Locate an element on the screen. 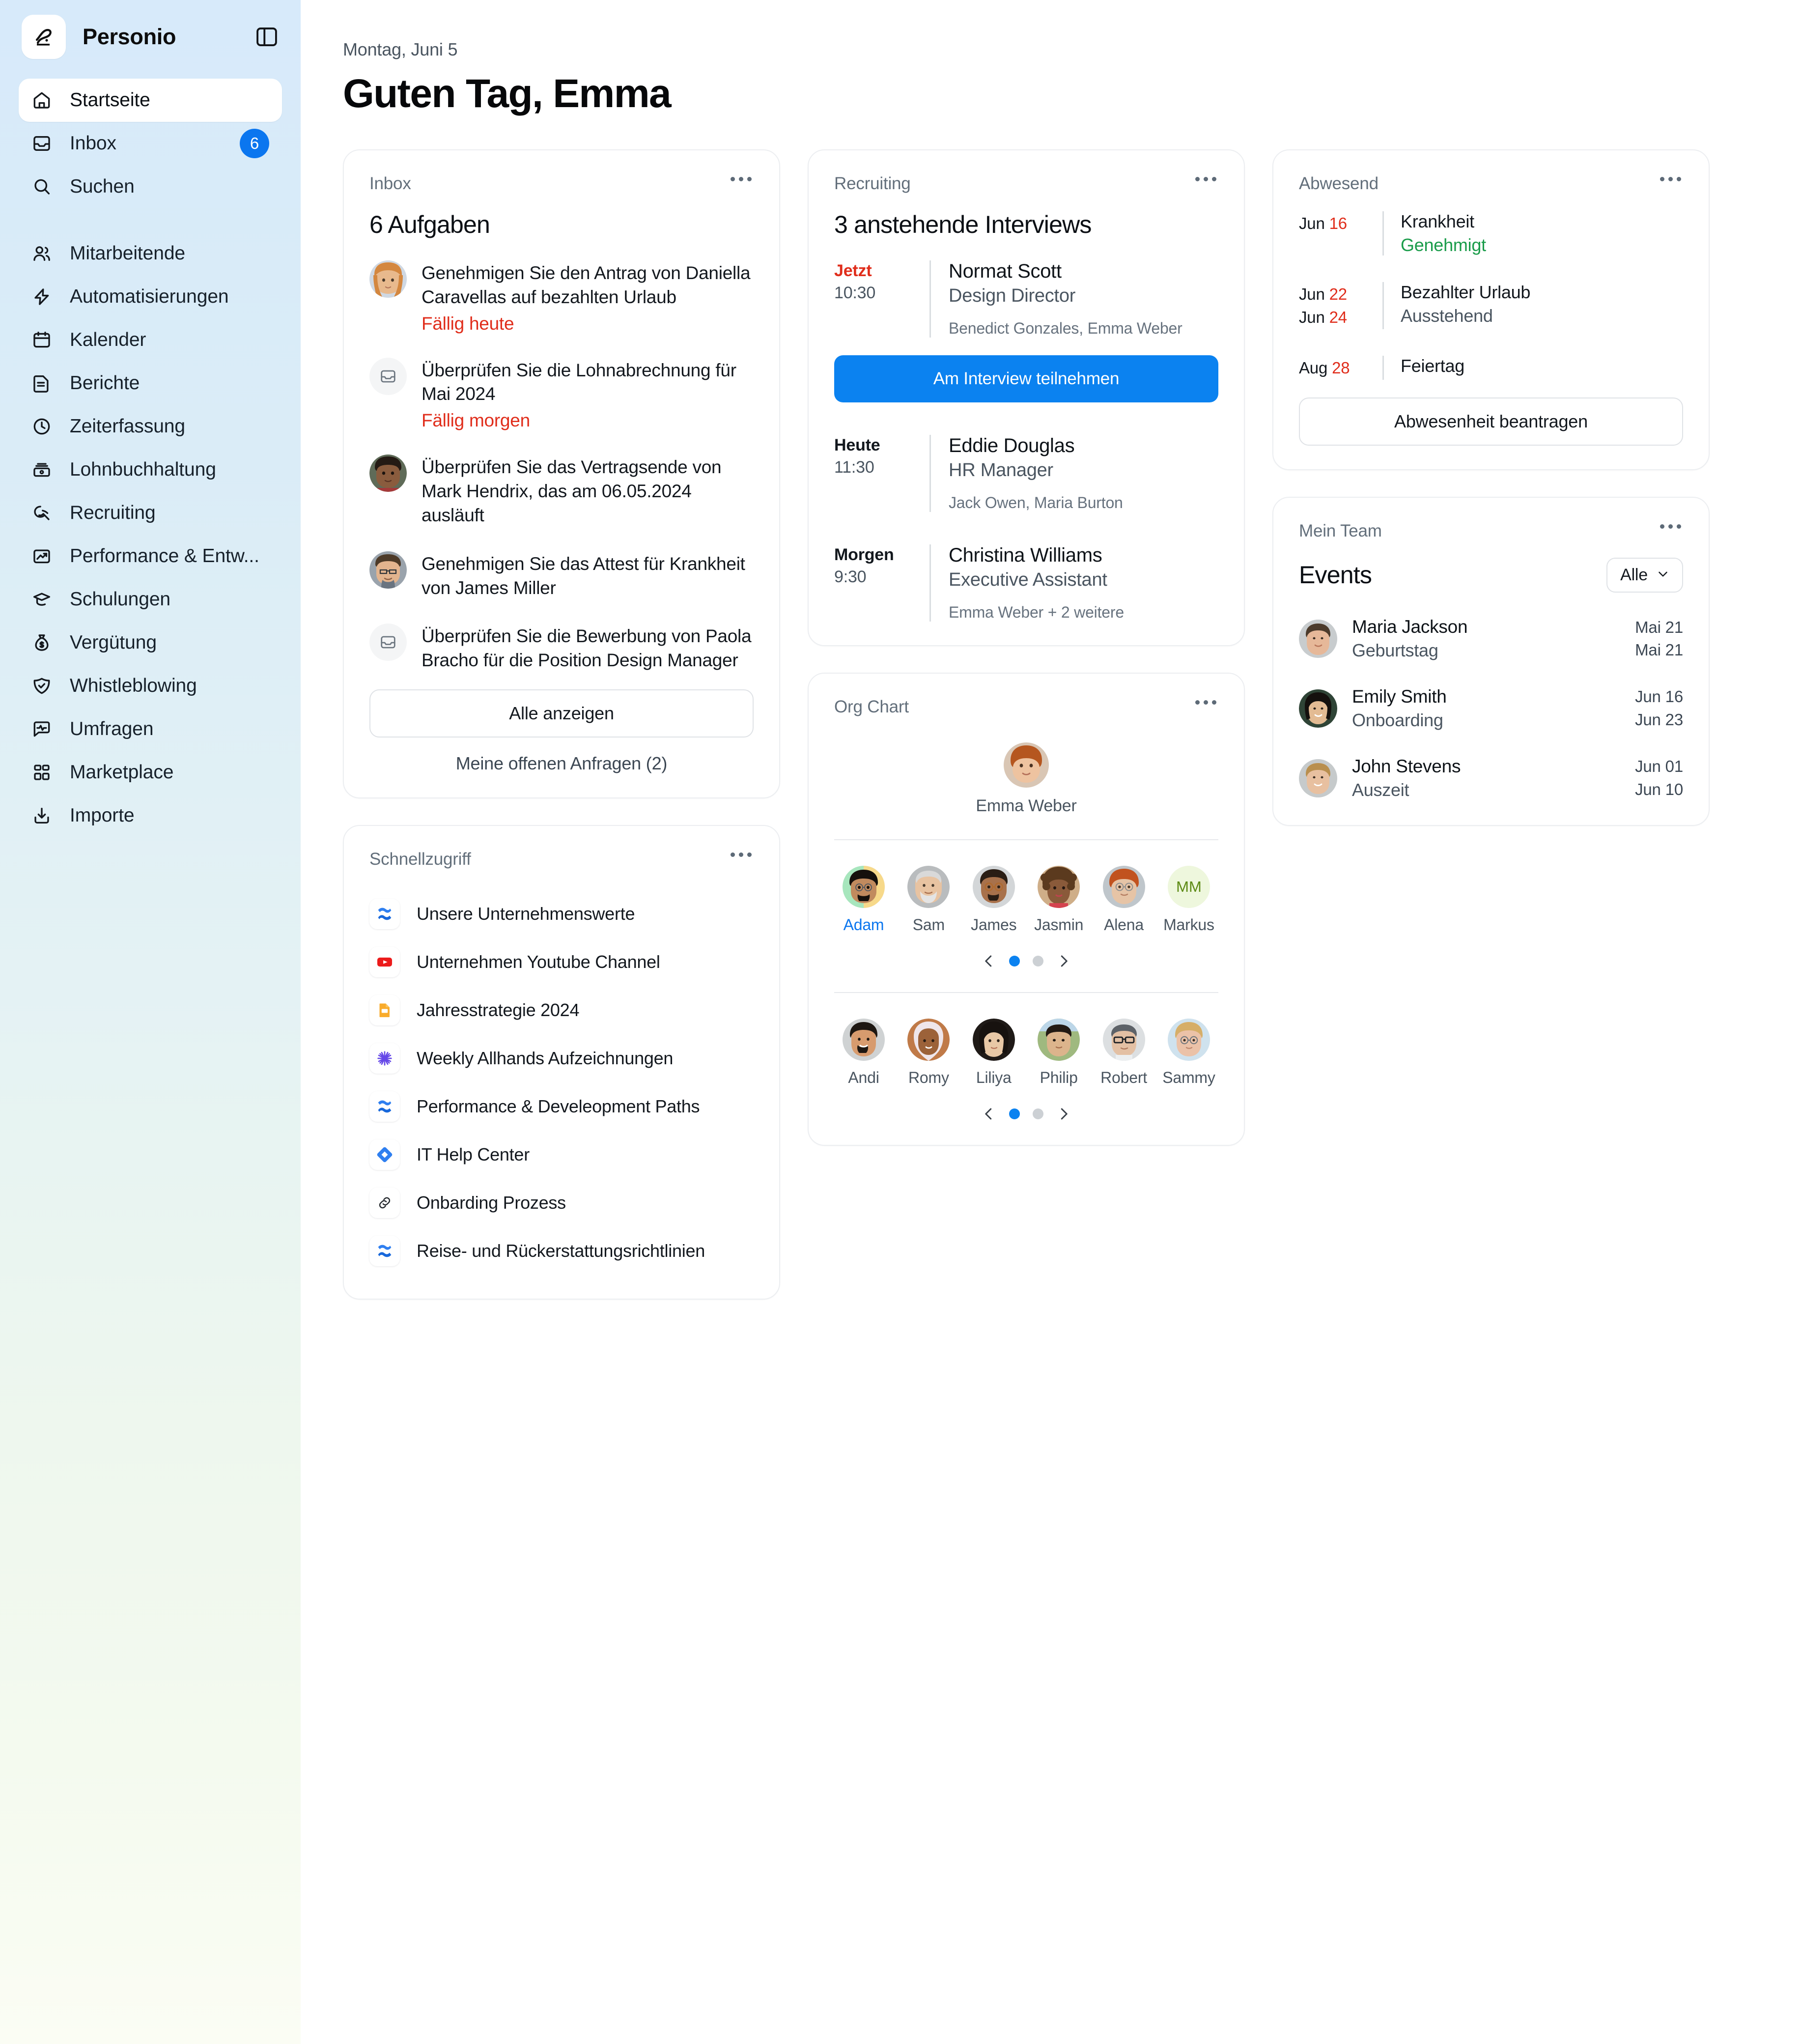 The height and width of the screenshot is (2044, 1801). org-person: Liliya is located at coordinates (994, 1053).